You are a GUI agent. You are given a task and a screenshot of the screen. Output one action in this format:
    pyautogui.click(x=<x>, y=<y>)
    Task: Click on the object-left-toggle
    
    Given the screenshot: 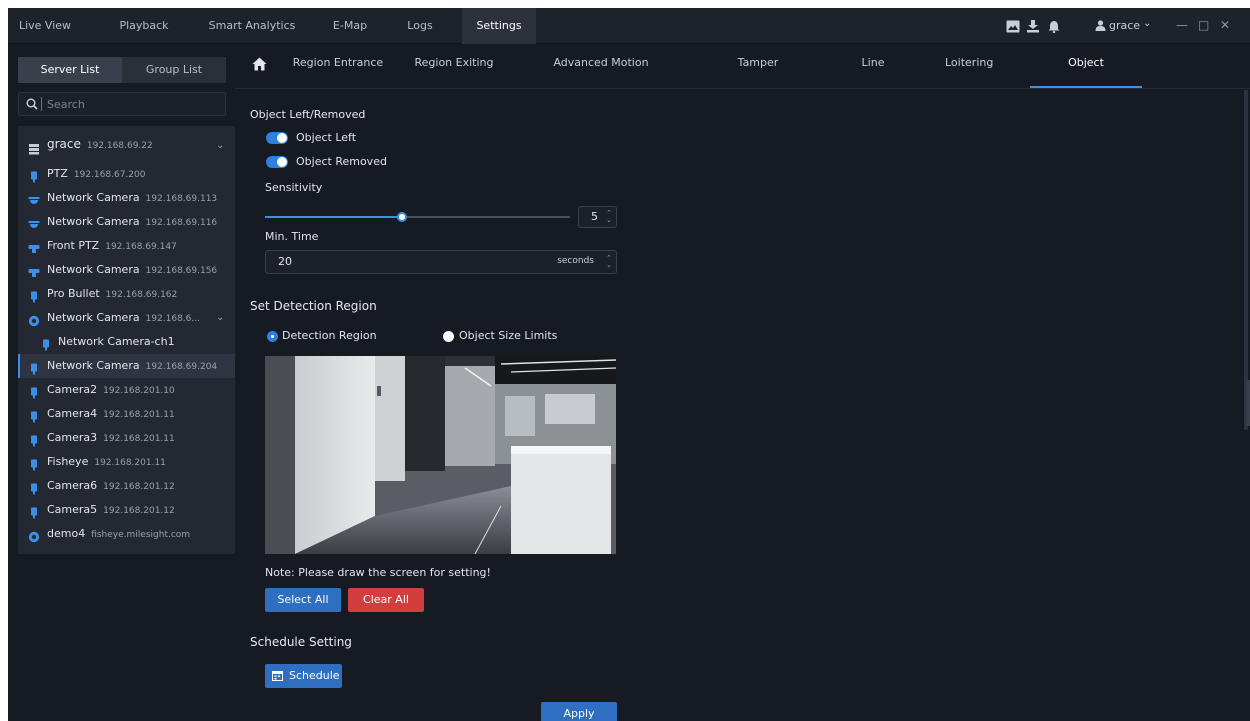 What is the action you would take?
    pyautogui.click(x=277, y=138)
    